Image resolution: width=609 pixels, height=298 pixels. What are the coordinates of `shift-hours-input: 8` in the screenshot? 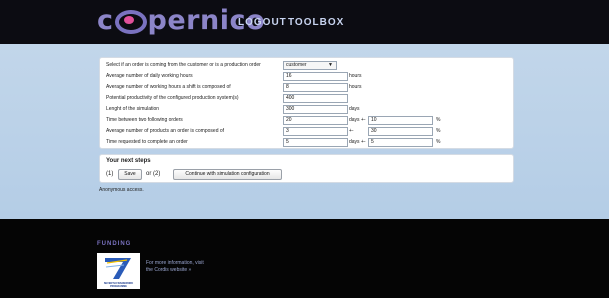 It's located at (315, 87).